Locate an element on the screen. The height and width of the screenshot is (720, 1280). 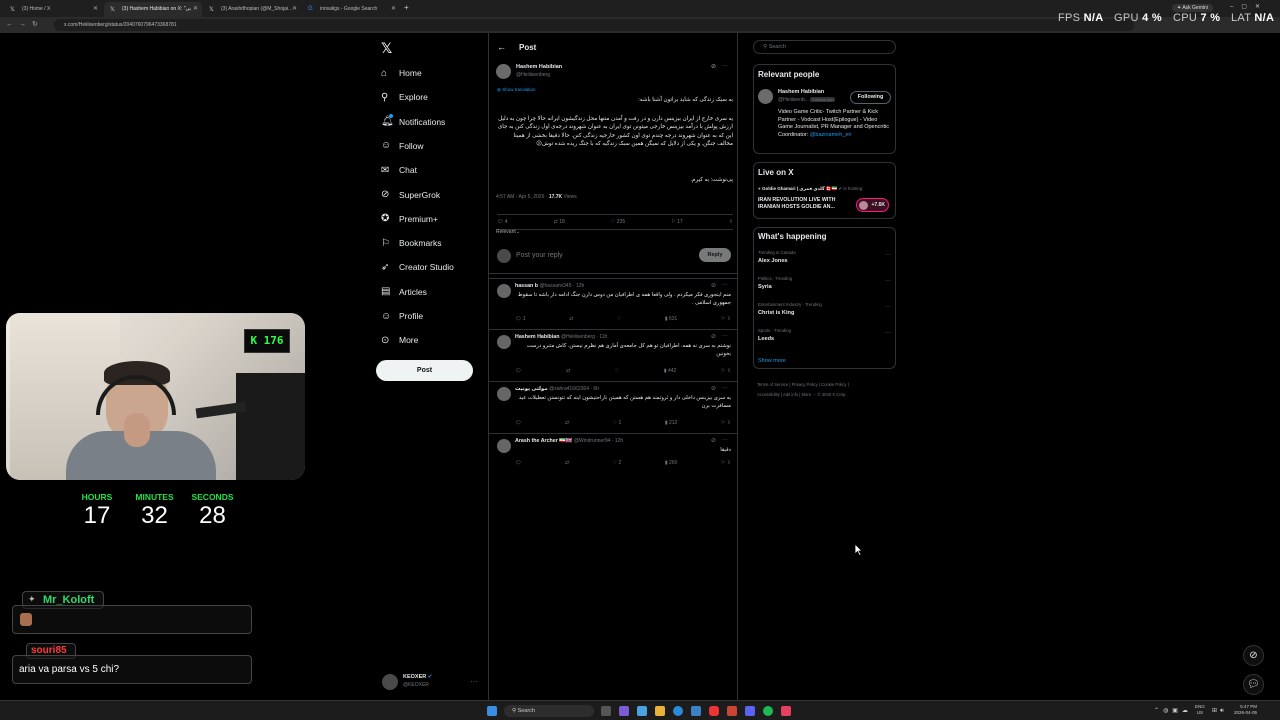
back-arrow-icon: ← is located at coordinates (501, 47).